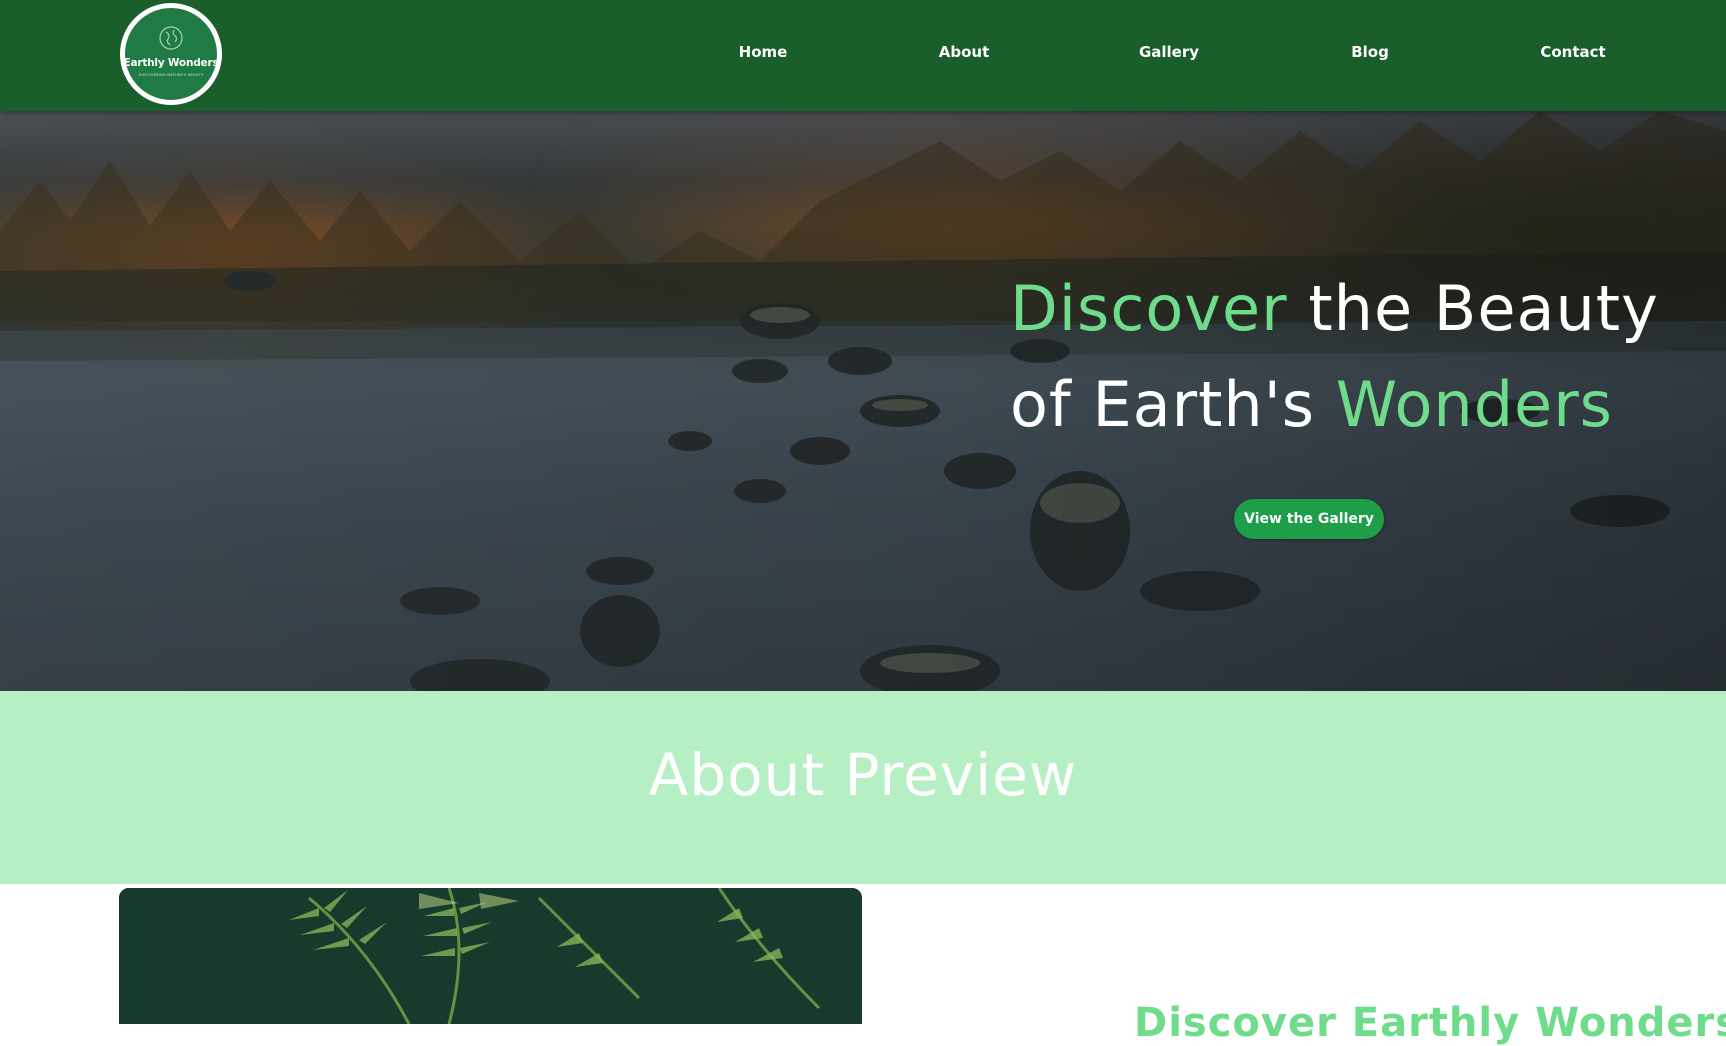  What do you see at coordinates (863, 775) in the screenshot?
I see `about-preview-title: About Preview` at bounding box center [863, 775].